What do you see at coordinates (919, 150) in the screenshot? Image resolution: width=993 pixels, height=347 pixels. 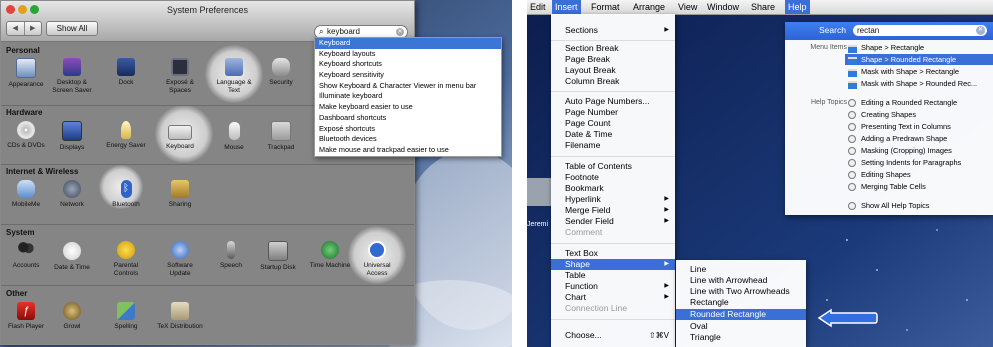 I see `help-topic-item: Masking (Cropping) Images` at bounding box center [919, 150].